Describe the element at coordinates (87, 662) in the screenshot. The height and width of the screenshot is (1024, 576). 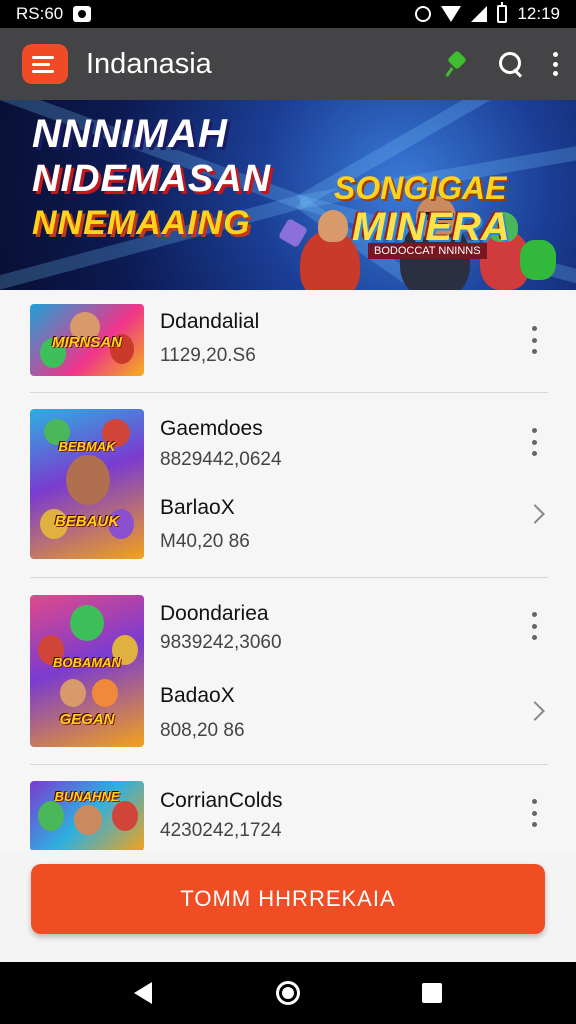
I see `thumbnail-logo: BOBAMAN` at that location.